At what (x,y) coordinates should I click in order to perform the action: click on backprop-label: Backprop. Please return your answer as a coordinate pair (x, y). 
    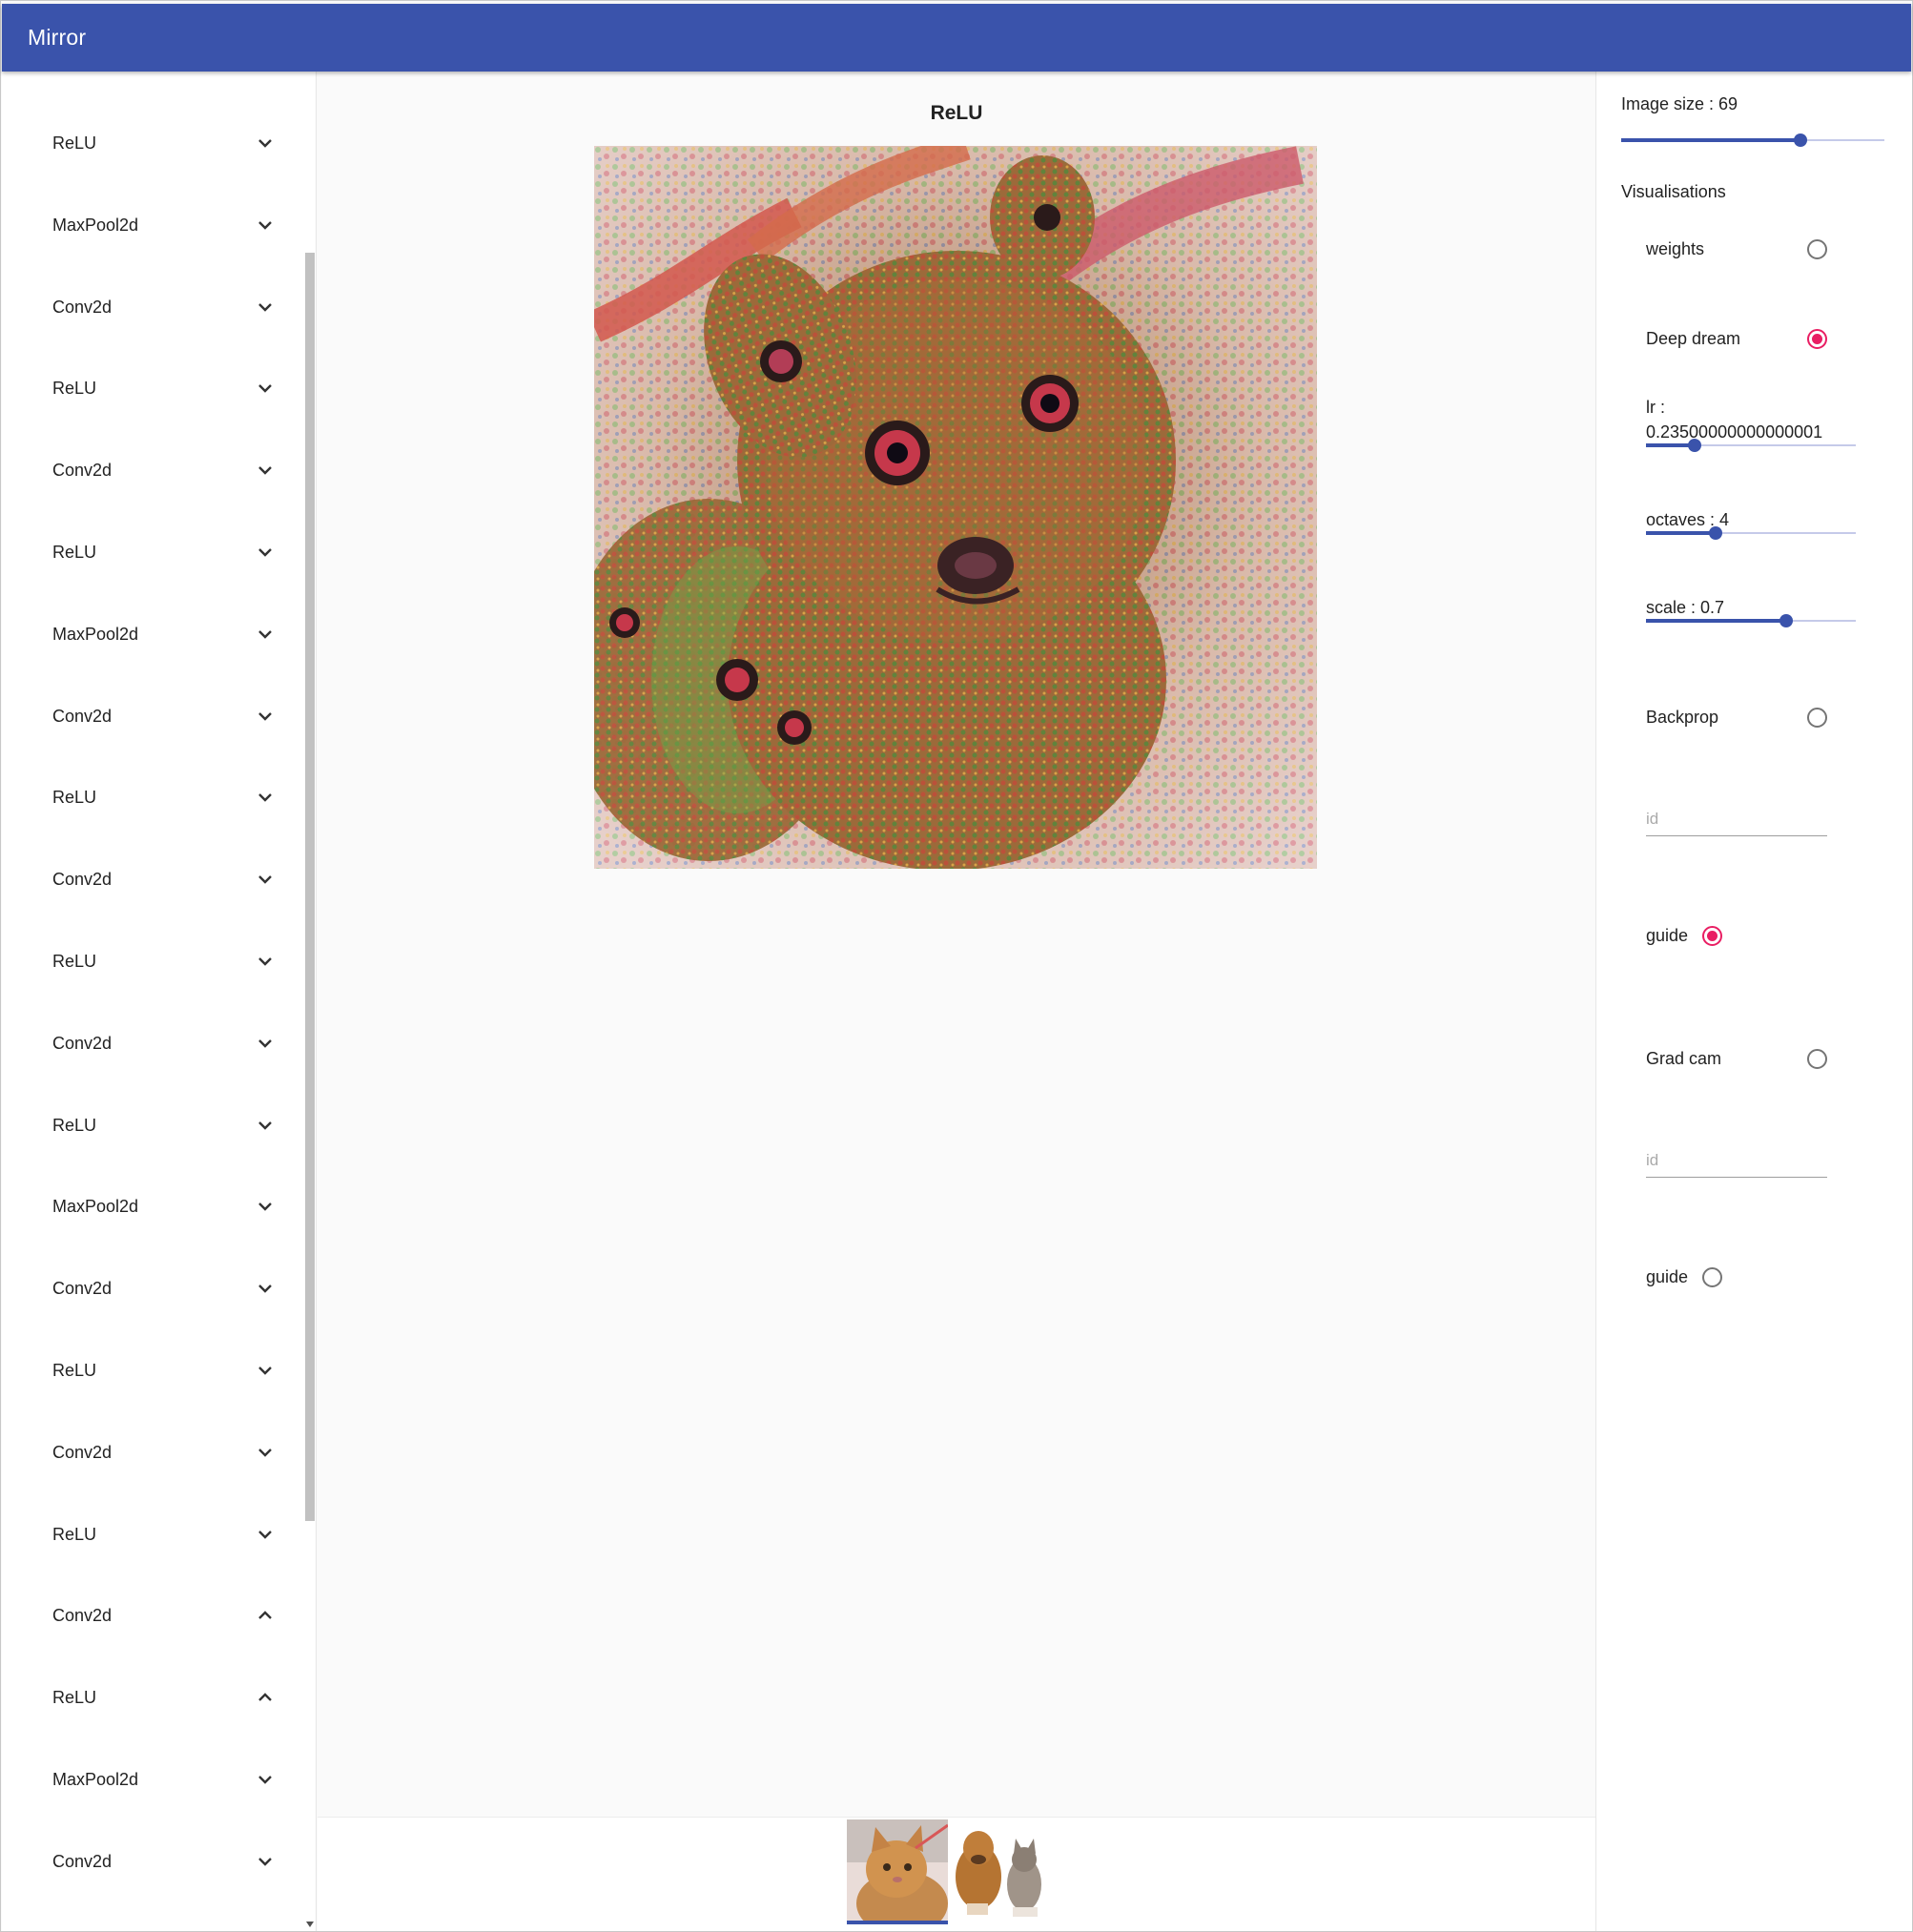
    Looking at the image, I should click on (1682, 717).